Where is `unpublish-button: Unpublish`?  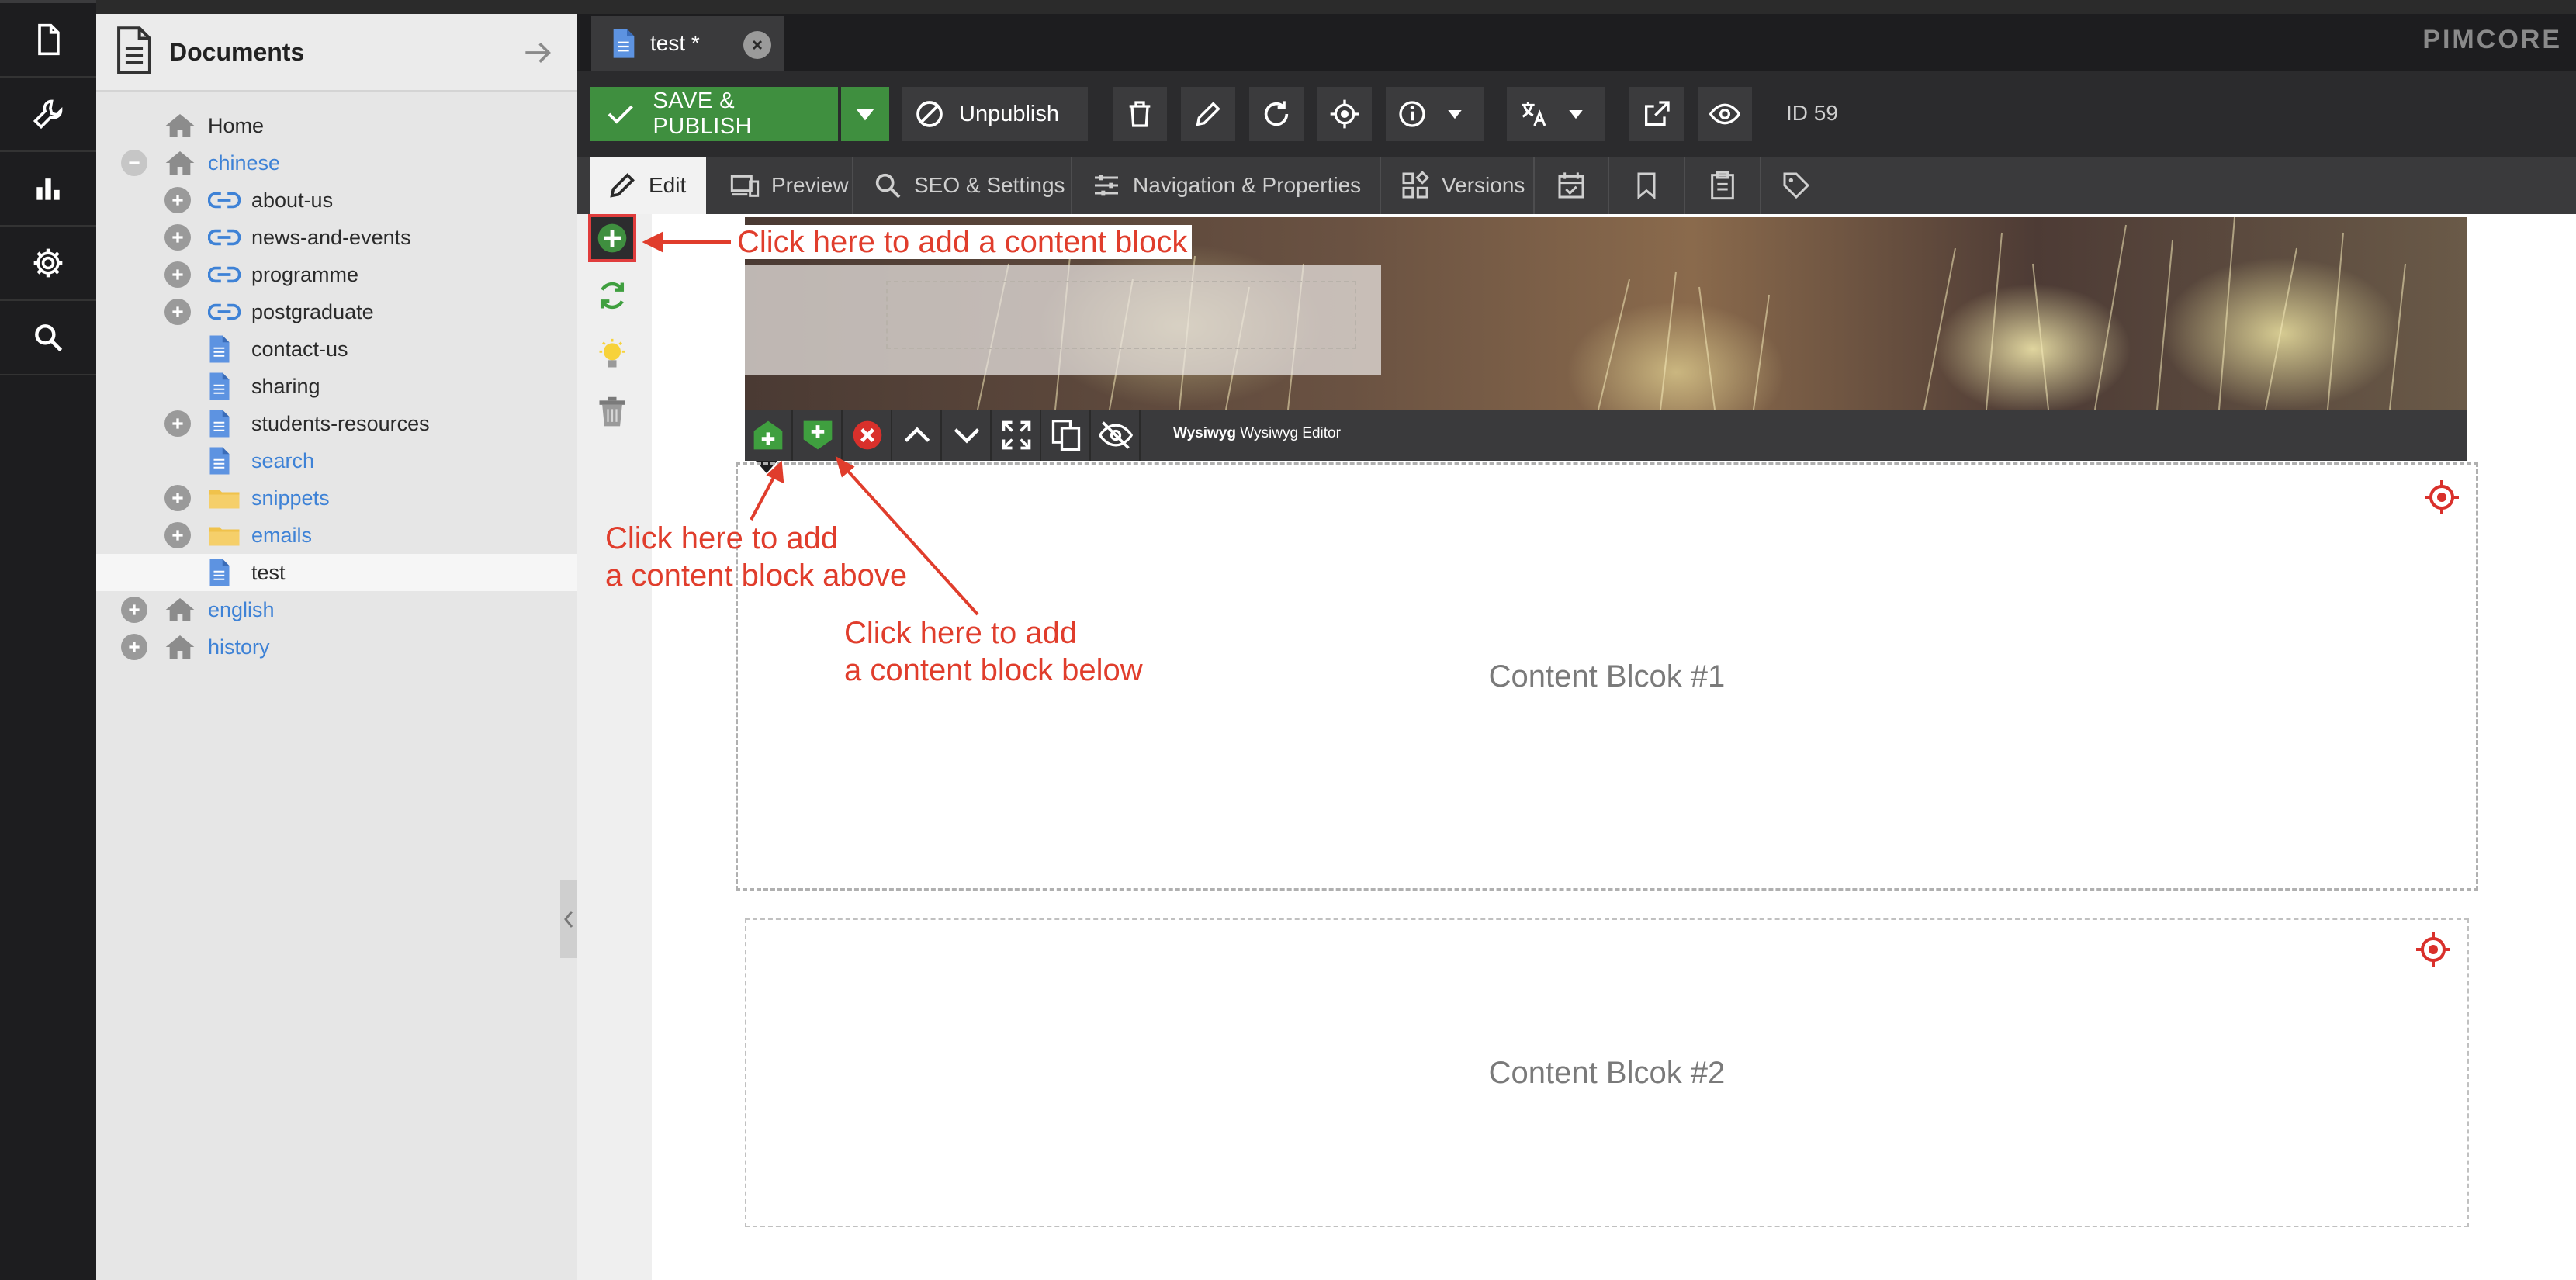 unpublish-button: Unpublish is located at coordinates (995, 114).